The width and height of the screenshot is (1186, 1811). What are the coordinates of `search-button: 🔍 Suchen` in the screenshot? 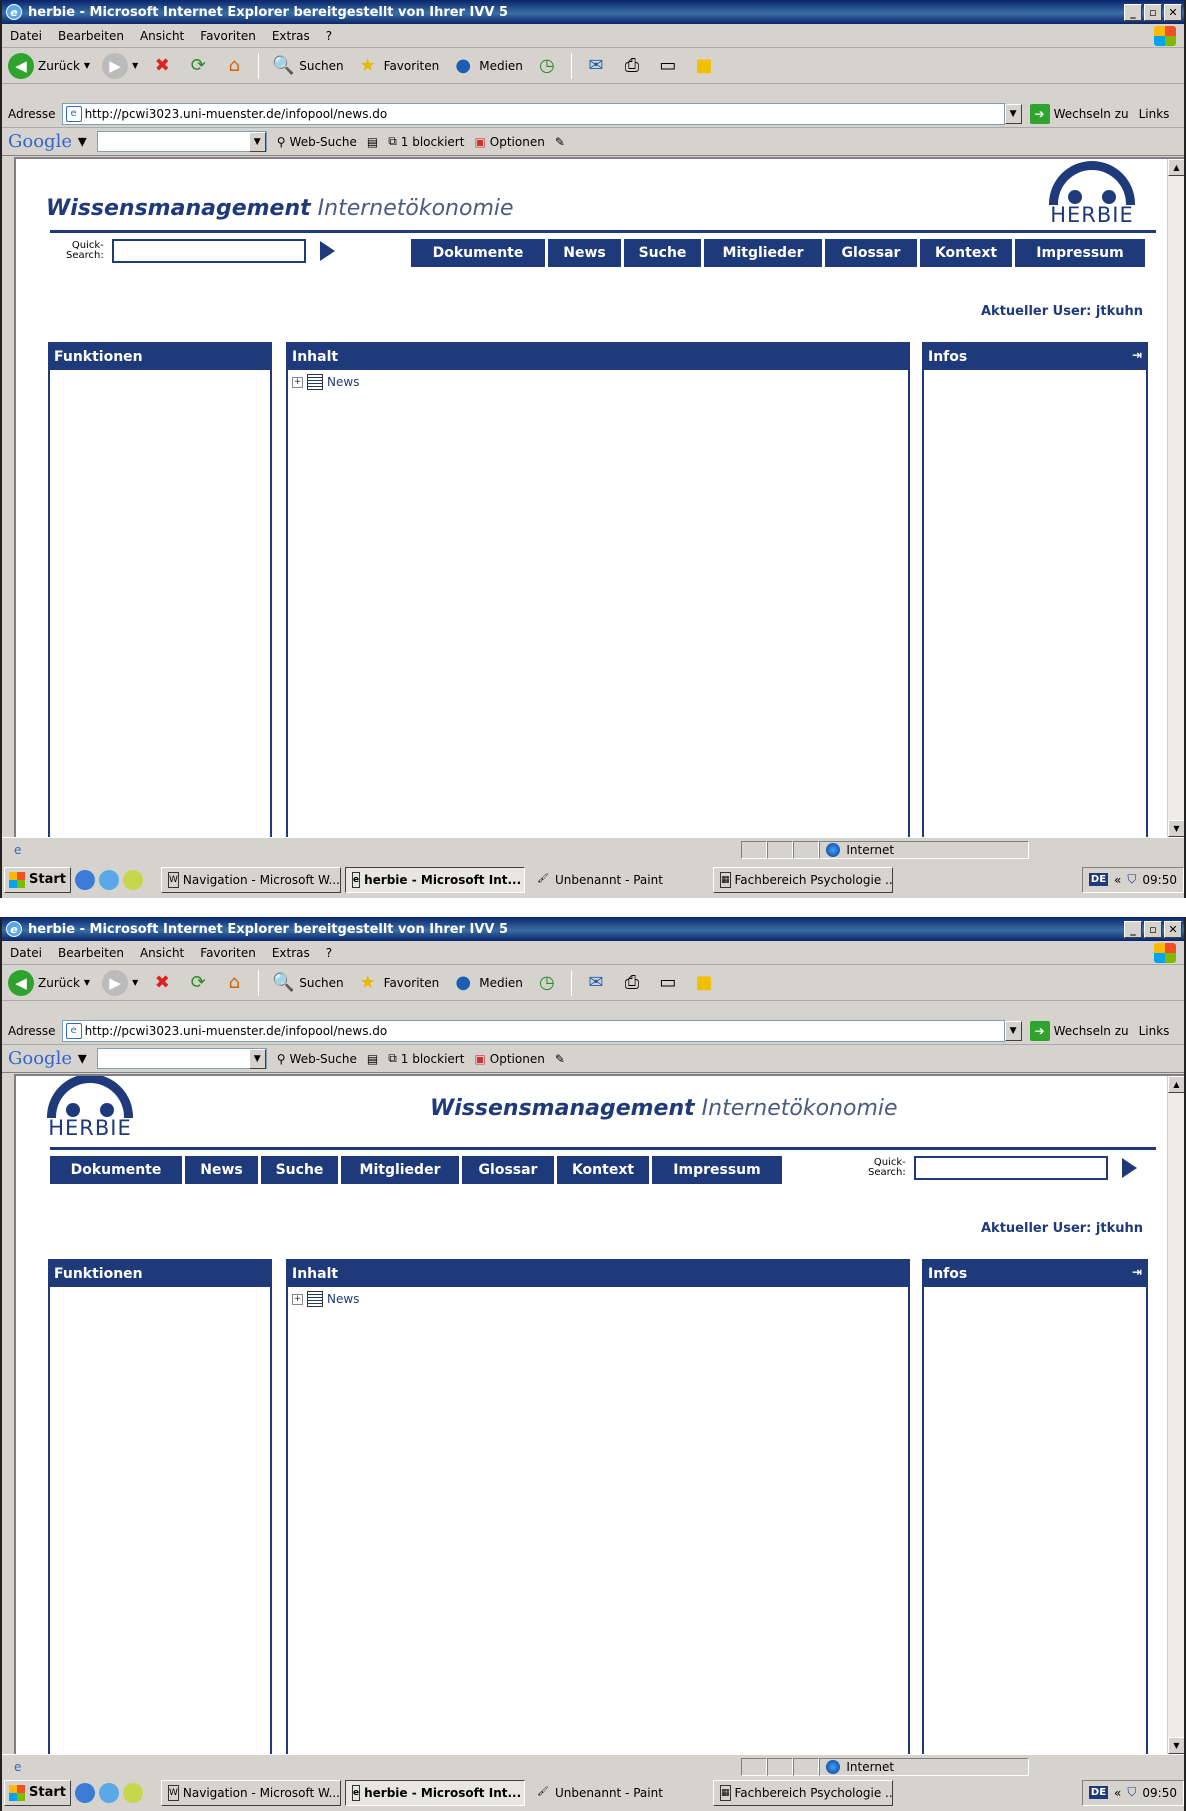 It's located at (307, 66).